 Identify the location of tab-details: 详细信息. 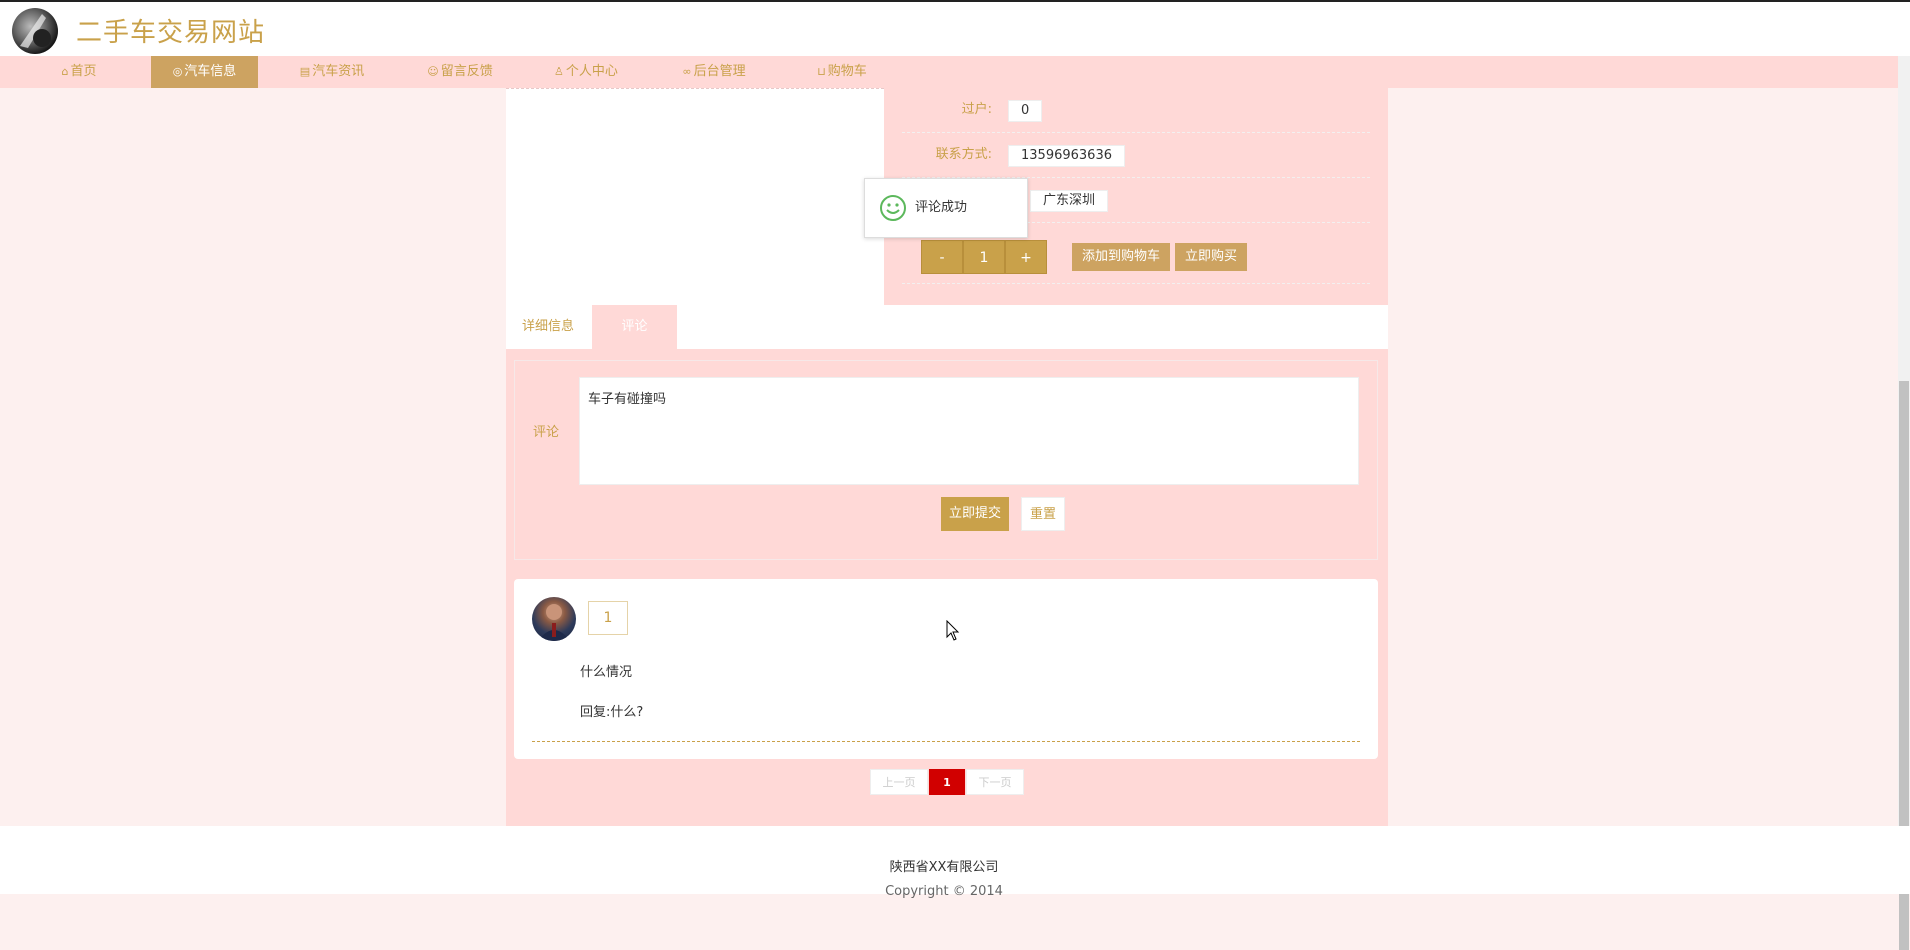
(548, 327).